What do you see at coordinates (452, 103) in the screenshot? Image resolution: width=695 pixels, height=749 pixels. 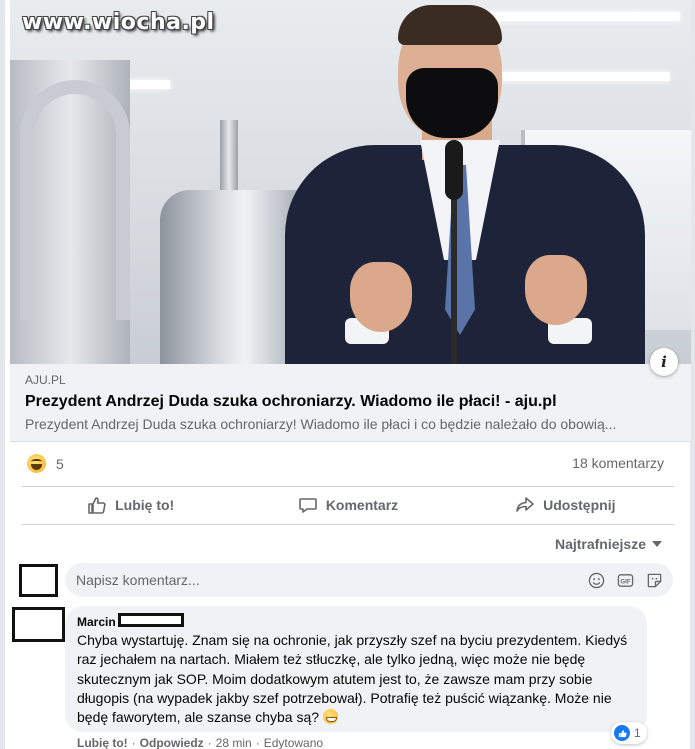 I see `person-mask` at bounding box center [452, 103].